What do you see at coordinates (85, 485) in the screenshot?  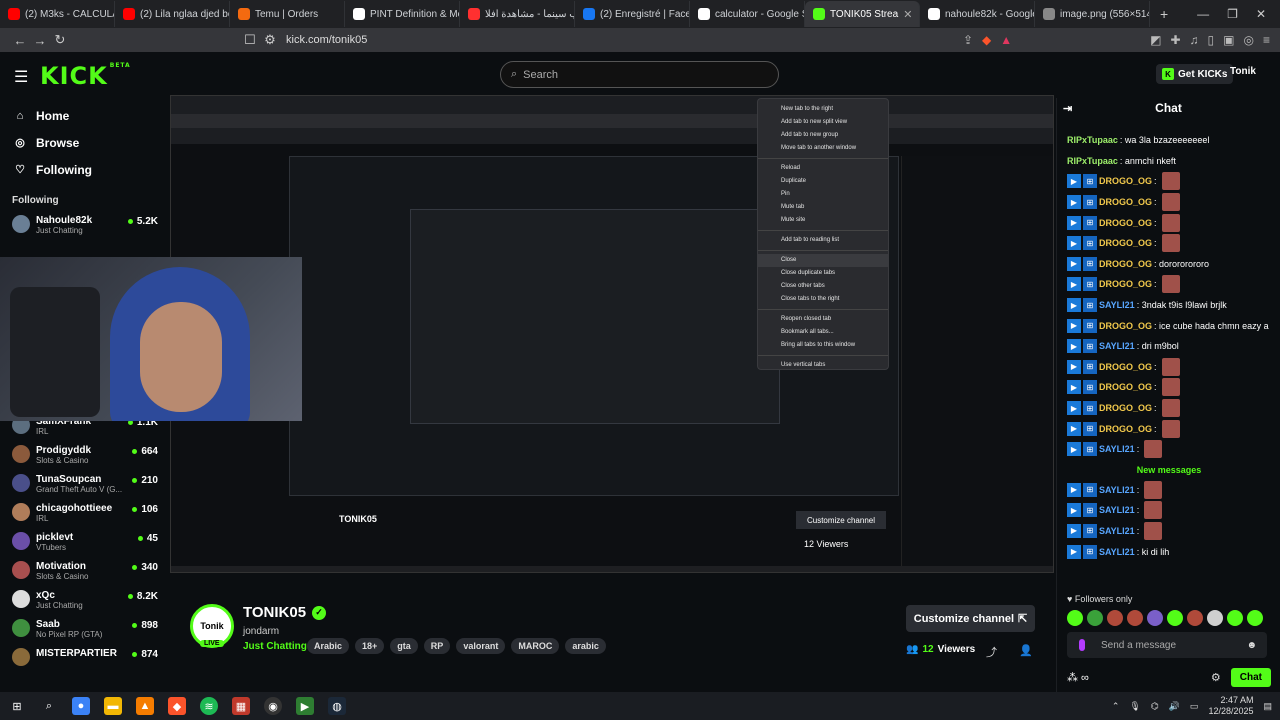 I see `following-channel: TunaSoupcan Grand Theft Auto V (G... 210` at bounding box center [85, 485].